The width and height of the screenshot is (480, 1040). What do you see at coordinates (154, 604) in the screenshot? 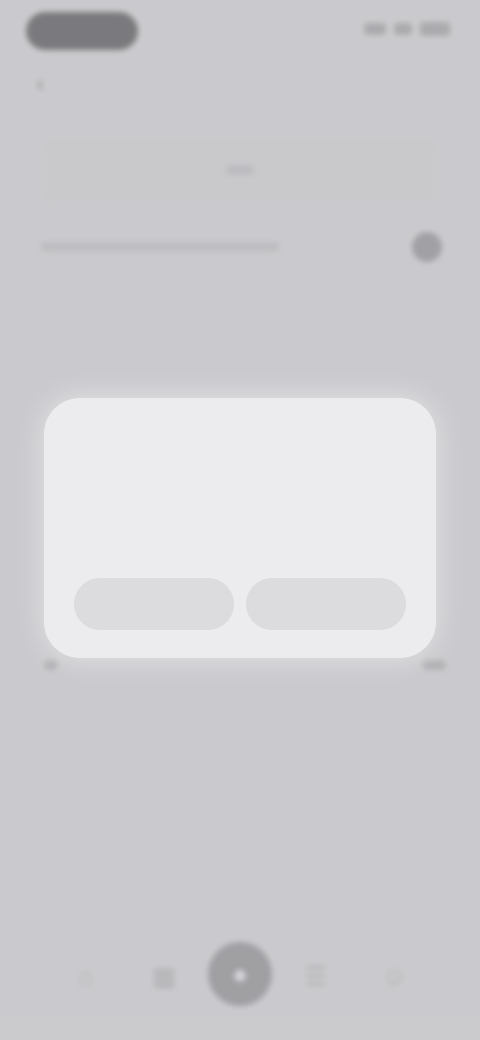
I see `dialog-secondary-button` at bounding box center [154, 604].